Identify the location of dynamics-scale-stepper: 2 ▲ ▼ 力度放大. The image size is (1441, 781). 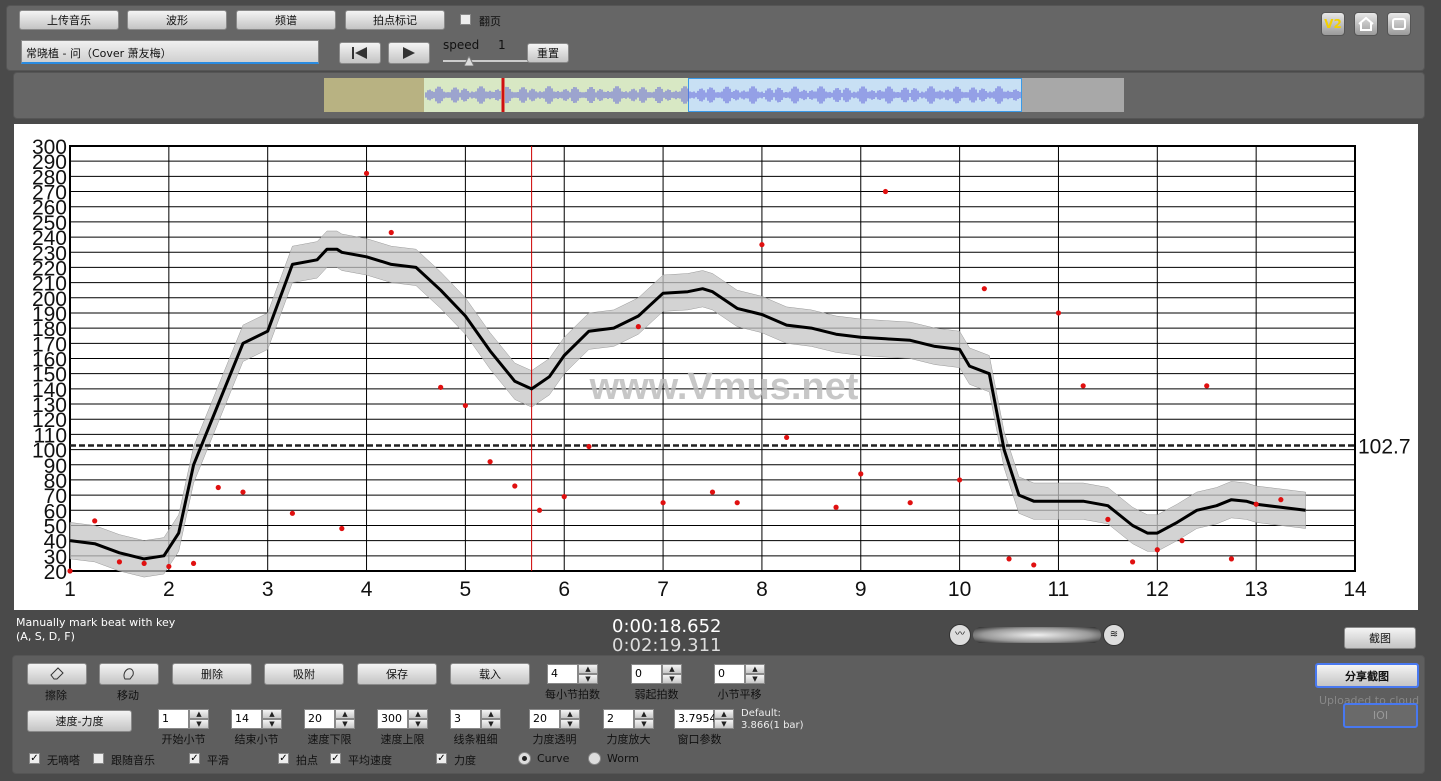
(628, 727).